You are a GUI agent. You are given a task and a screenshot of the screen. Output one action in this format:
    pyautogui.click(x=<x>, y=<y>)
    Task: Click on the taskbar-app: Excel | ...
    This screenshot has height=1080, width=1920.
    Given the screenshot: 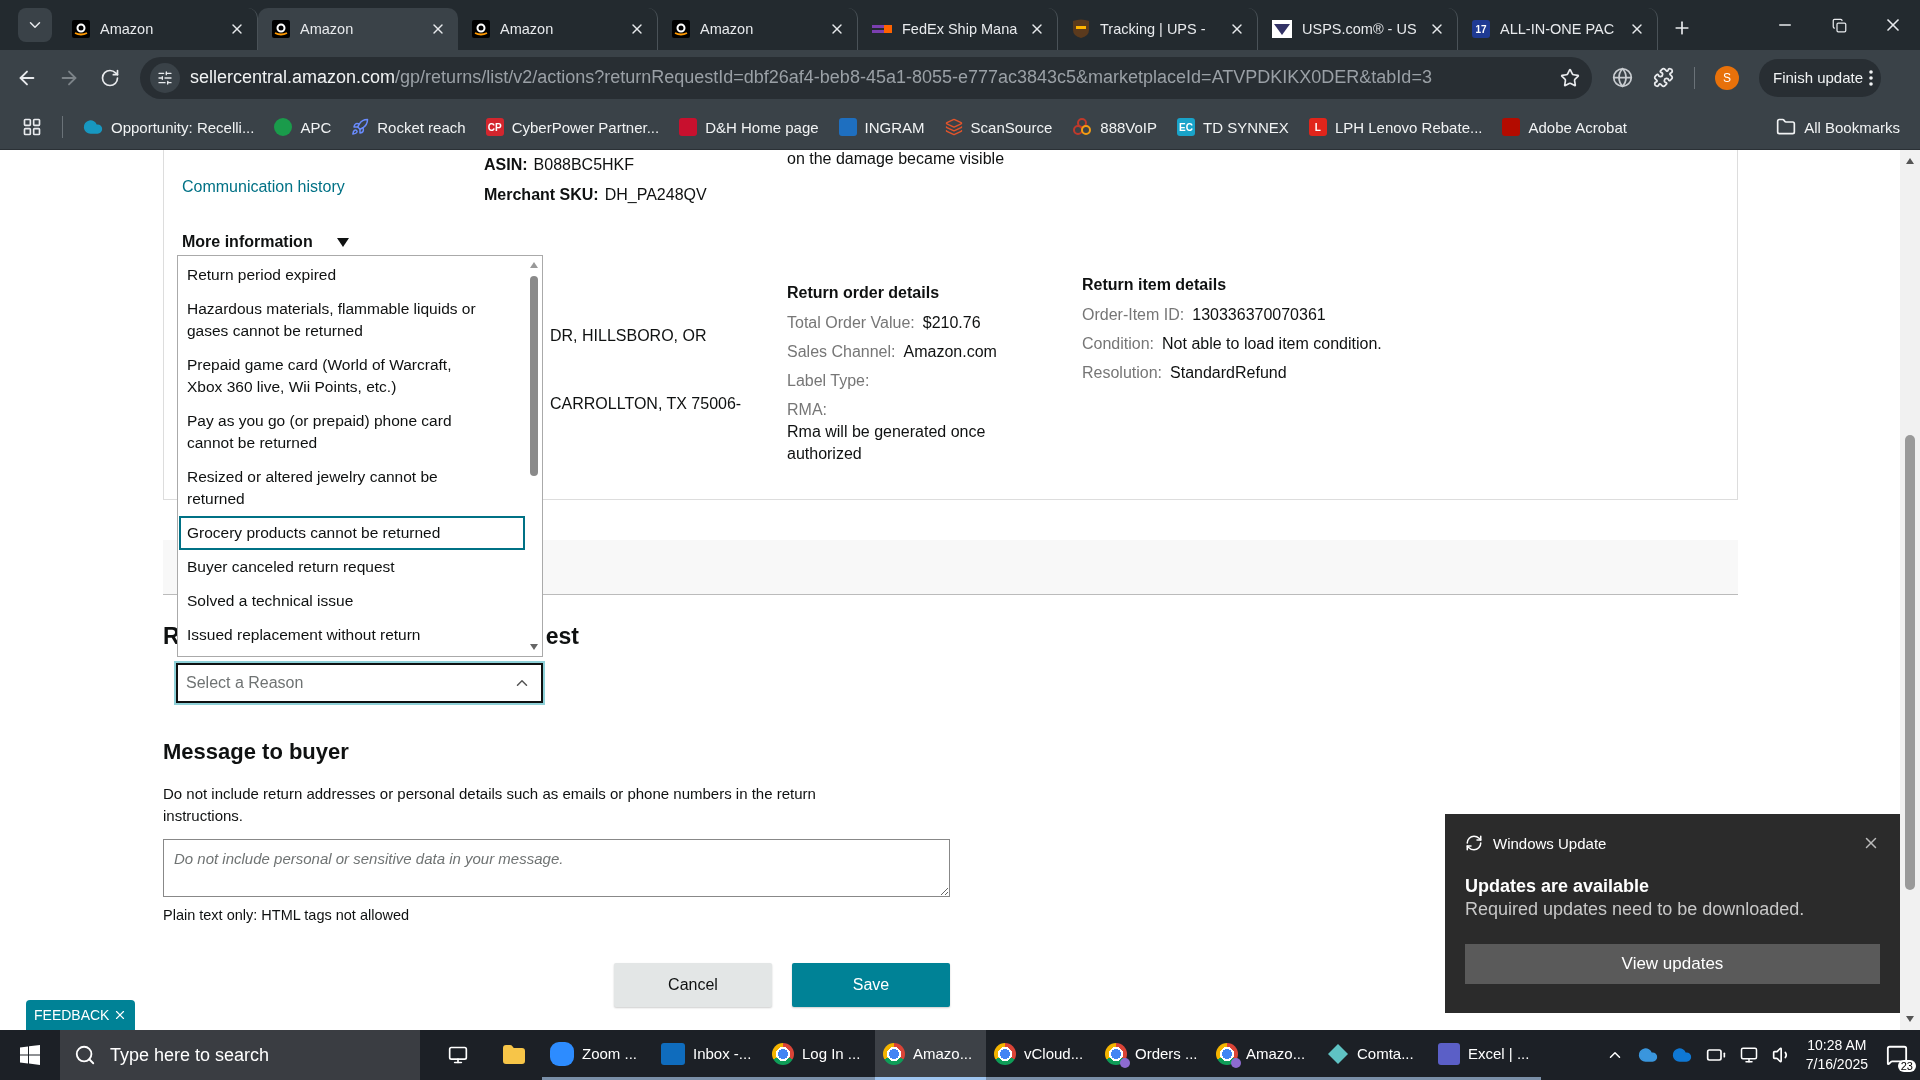 What is the action you would take?
    pyautogui.click(x=1485, y=1055)
    